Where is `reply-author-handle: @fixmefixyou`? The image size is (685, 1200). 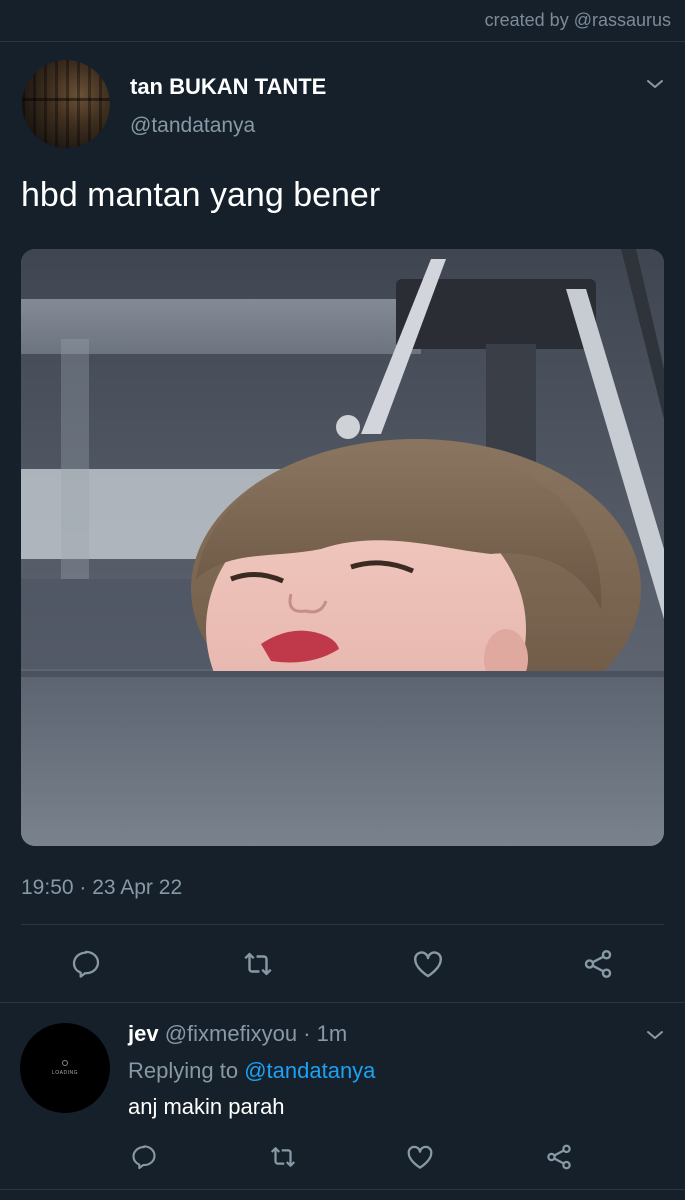
reply-author-handle: @fixmefixyou is located at coordinates (231, 1033).